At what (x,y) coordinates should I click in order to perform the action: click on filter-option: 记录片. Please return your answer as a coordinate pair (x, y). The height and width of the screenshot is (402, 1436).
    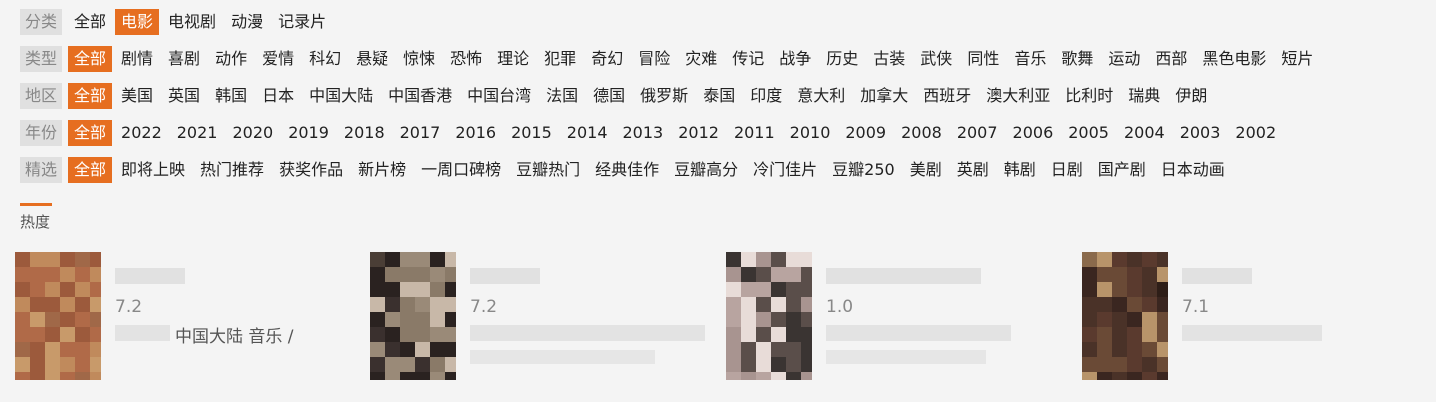
    Looking at the image, I should click on (302, 22).